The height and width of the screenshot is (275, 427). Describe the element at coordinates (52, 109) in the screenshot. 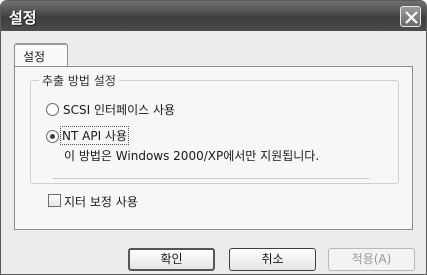

I see `scsi-radio` at that location.